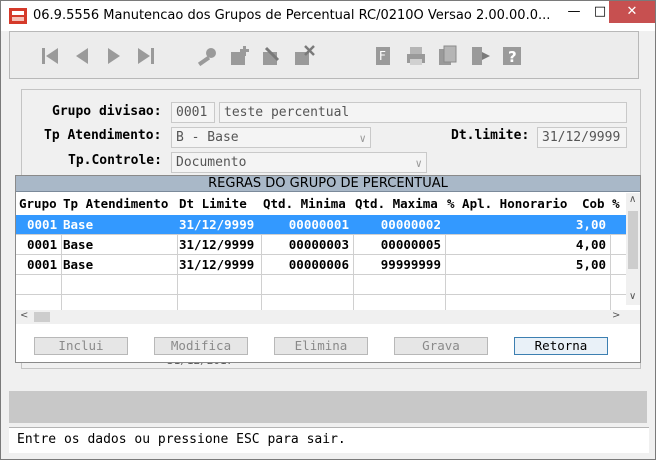  What do you see at coordinates (321, 285) in the screenshot?
I see `table-row` at bounding box center [321, 285].